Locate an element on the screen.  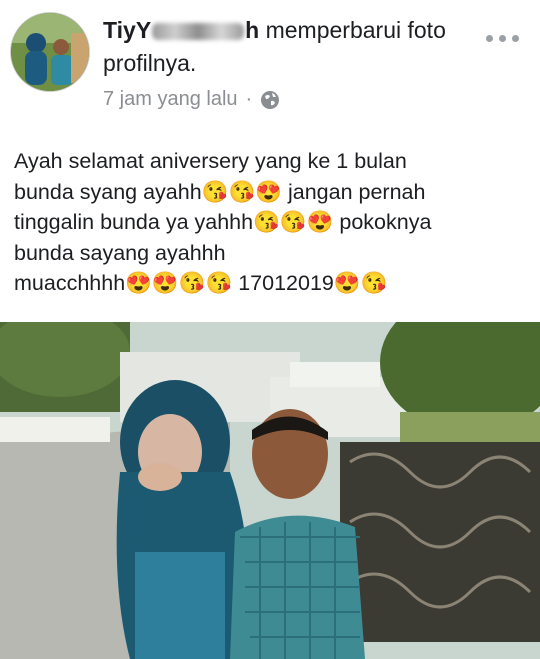
profile-avatar is located at coordinates (50, 52).